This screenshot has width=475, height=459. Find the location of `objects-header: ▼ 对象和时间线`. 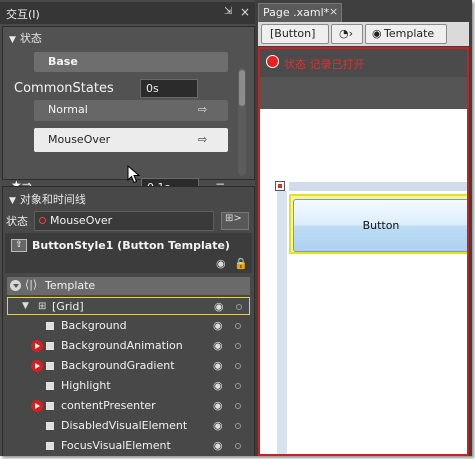

objects-header: ▼ 对象和时间线 is located at coordinates (47, 199).